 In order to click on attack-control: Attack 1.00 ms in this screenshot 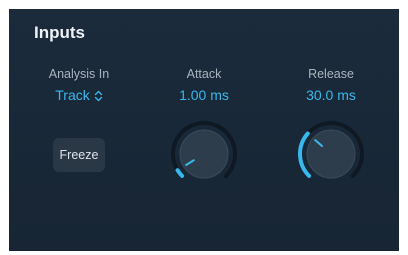, I will do `click(204, 85)`.